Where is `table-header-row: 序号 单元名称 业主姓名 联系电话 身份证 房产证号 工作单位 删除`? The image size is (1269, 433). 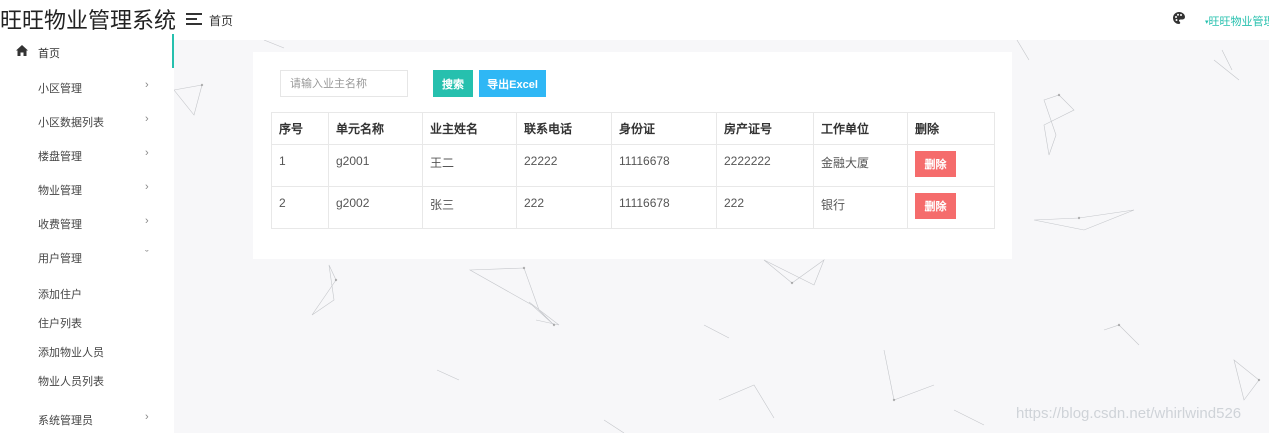 table-header-row: 序号 单元名称 业主姓名 联系电话 身份证 房产证号 工作单位 删除 is located at coordinates (633, 128).